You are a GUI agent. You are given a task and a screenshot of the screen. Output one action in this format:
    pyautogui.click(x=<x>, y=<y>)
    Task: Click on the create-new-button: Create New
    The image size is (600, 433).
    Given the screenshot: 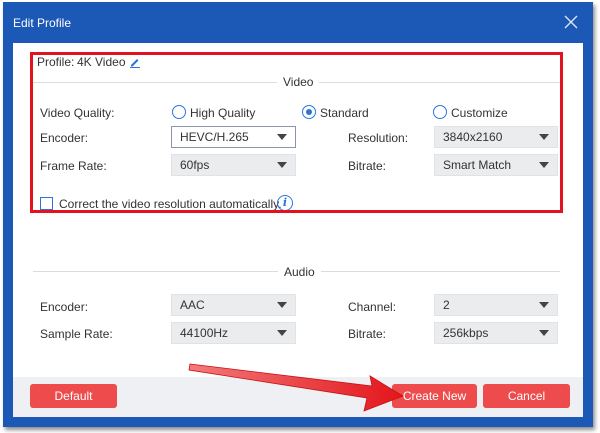 What is the action you would take?
    pyautogui.click(x=434, y=396)
    